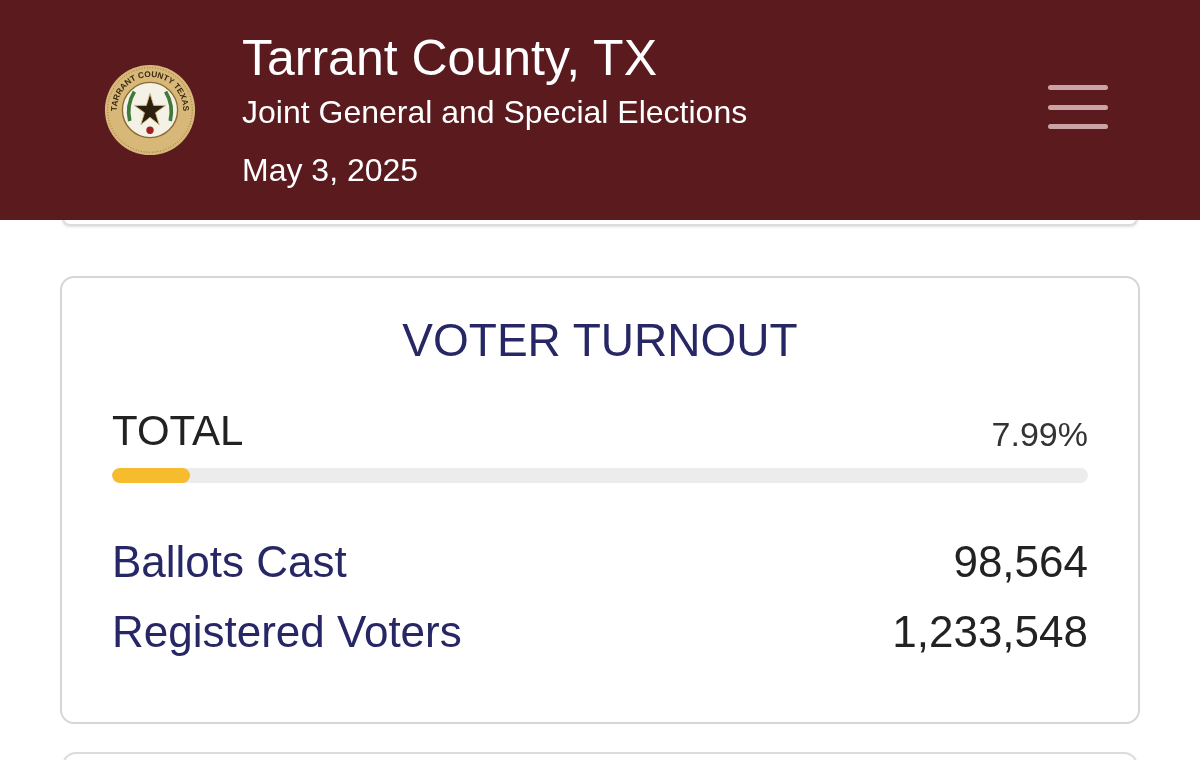 This screenshot has height=760, width=1200. Describe the element at coordinates (229, 562) in the screenshot. I see `stat-label: Ballots Cast` at that location.